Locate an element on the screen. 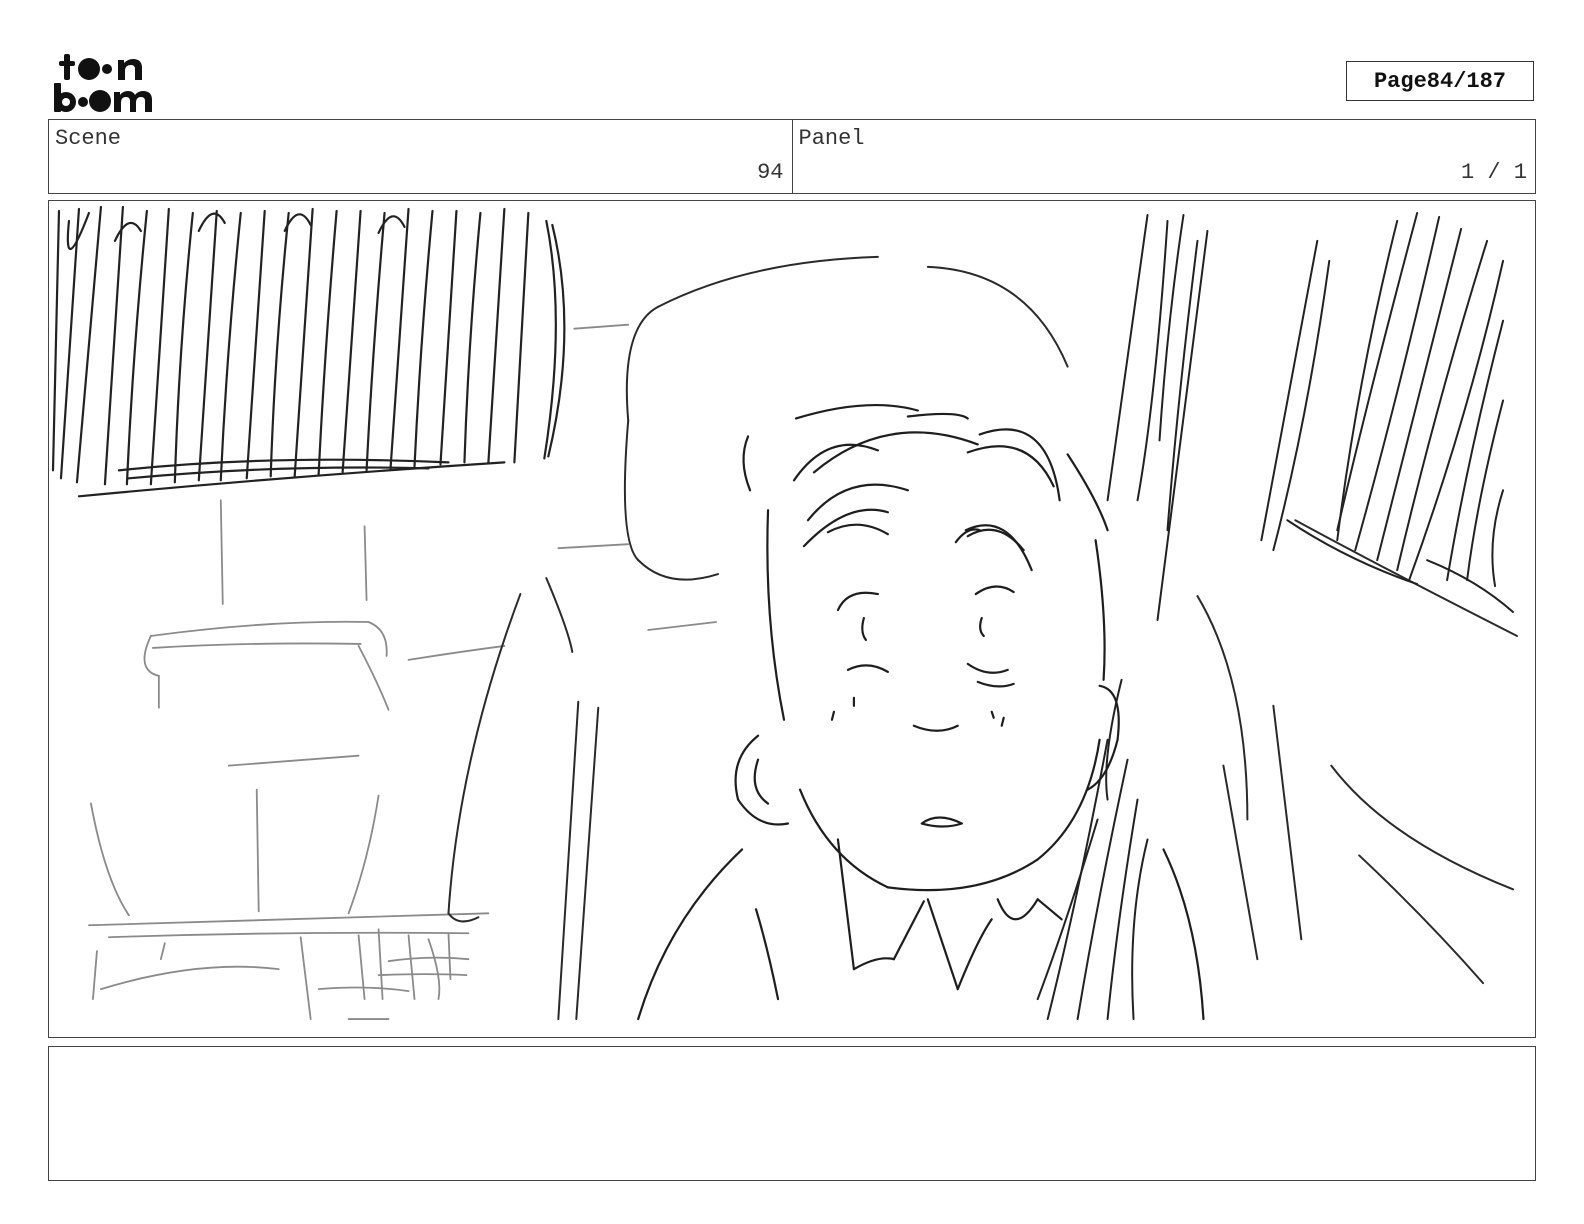 The image size is (1584, 1224). panel-value: 1 / 1 is located at coordinates (1493, 172).